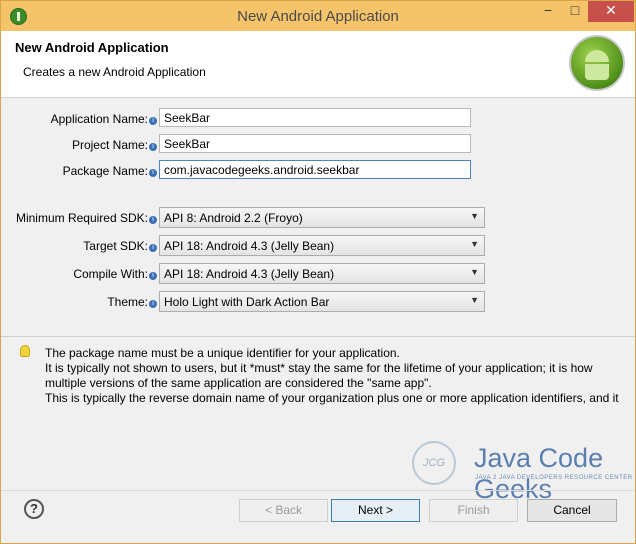 This screenshot has height=544, width=636. Describe the element at coordinates (283, 510) in the screenshot. I see `back-button: < Back` at that location.